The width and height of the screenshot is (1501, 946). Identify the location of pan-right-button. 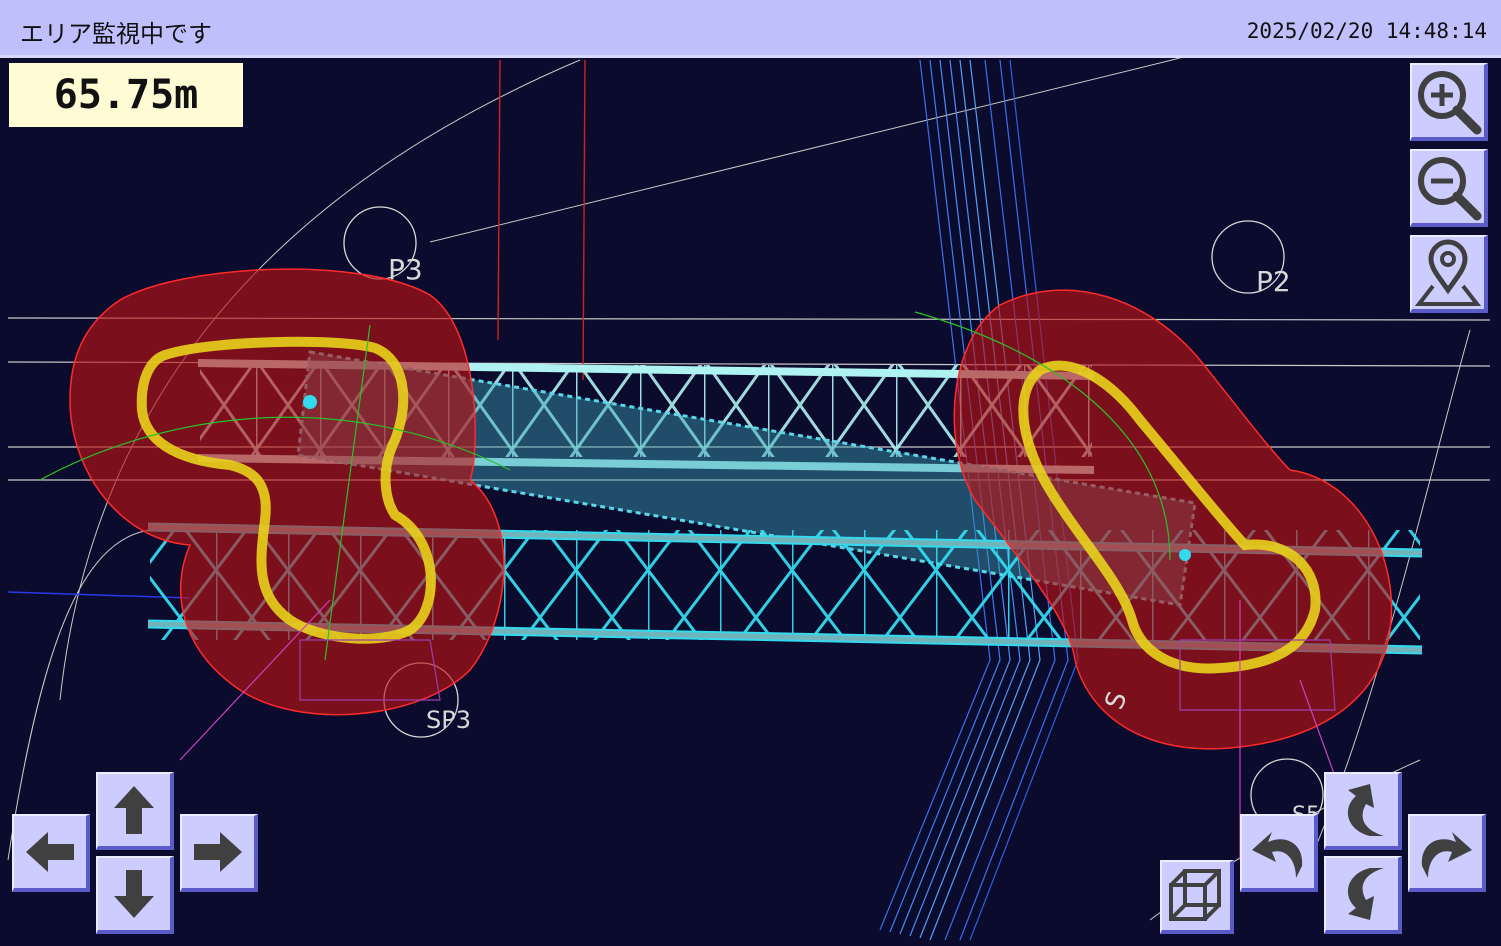
(219, 853).